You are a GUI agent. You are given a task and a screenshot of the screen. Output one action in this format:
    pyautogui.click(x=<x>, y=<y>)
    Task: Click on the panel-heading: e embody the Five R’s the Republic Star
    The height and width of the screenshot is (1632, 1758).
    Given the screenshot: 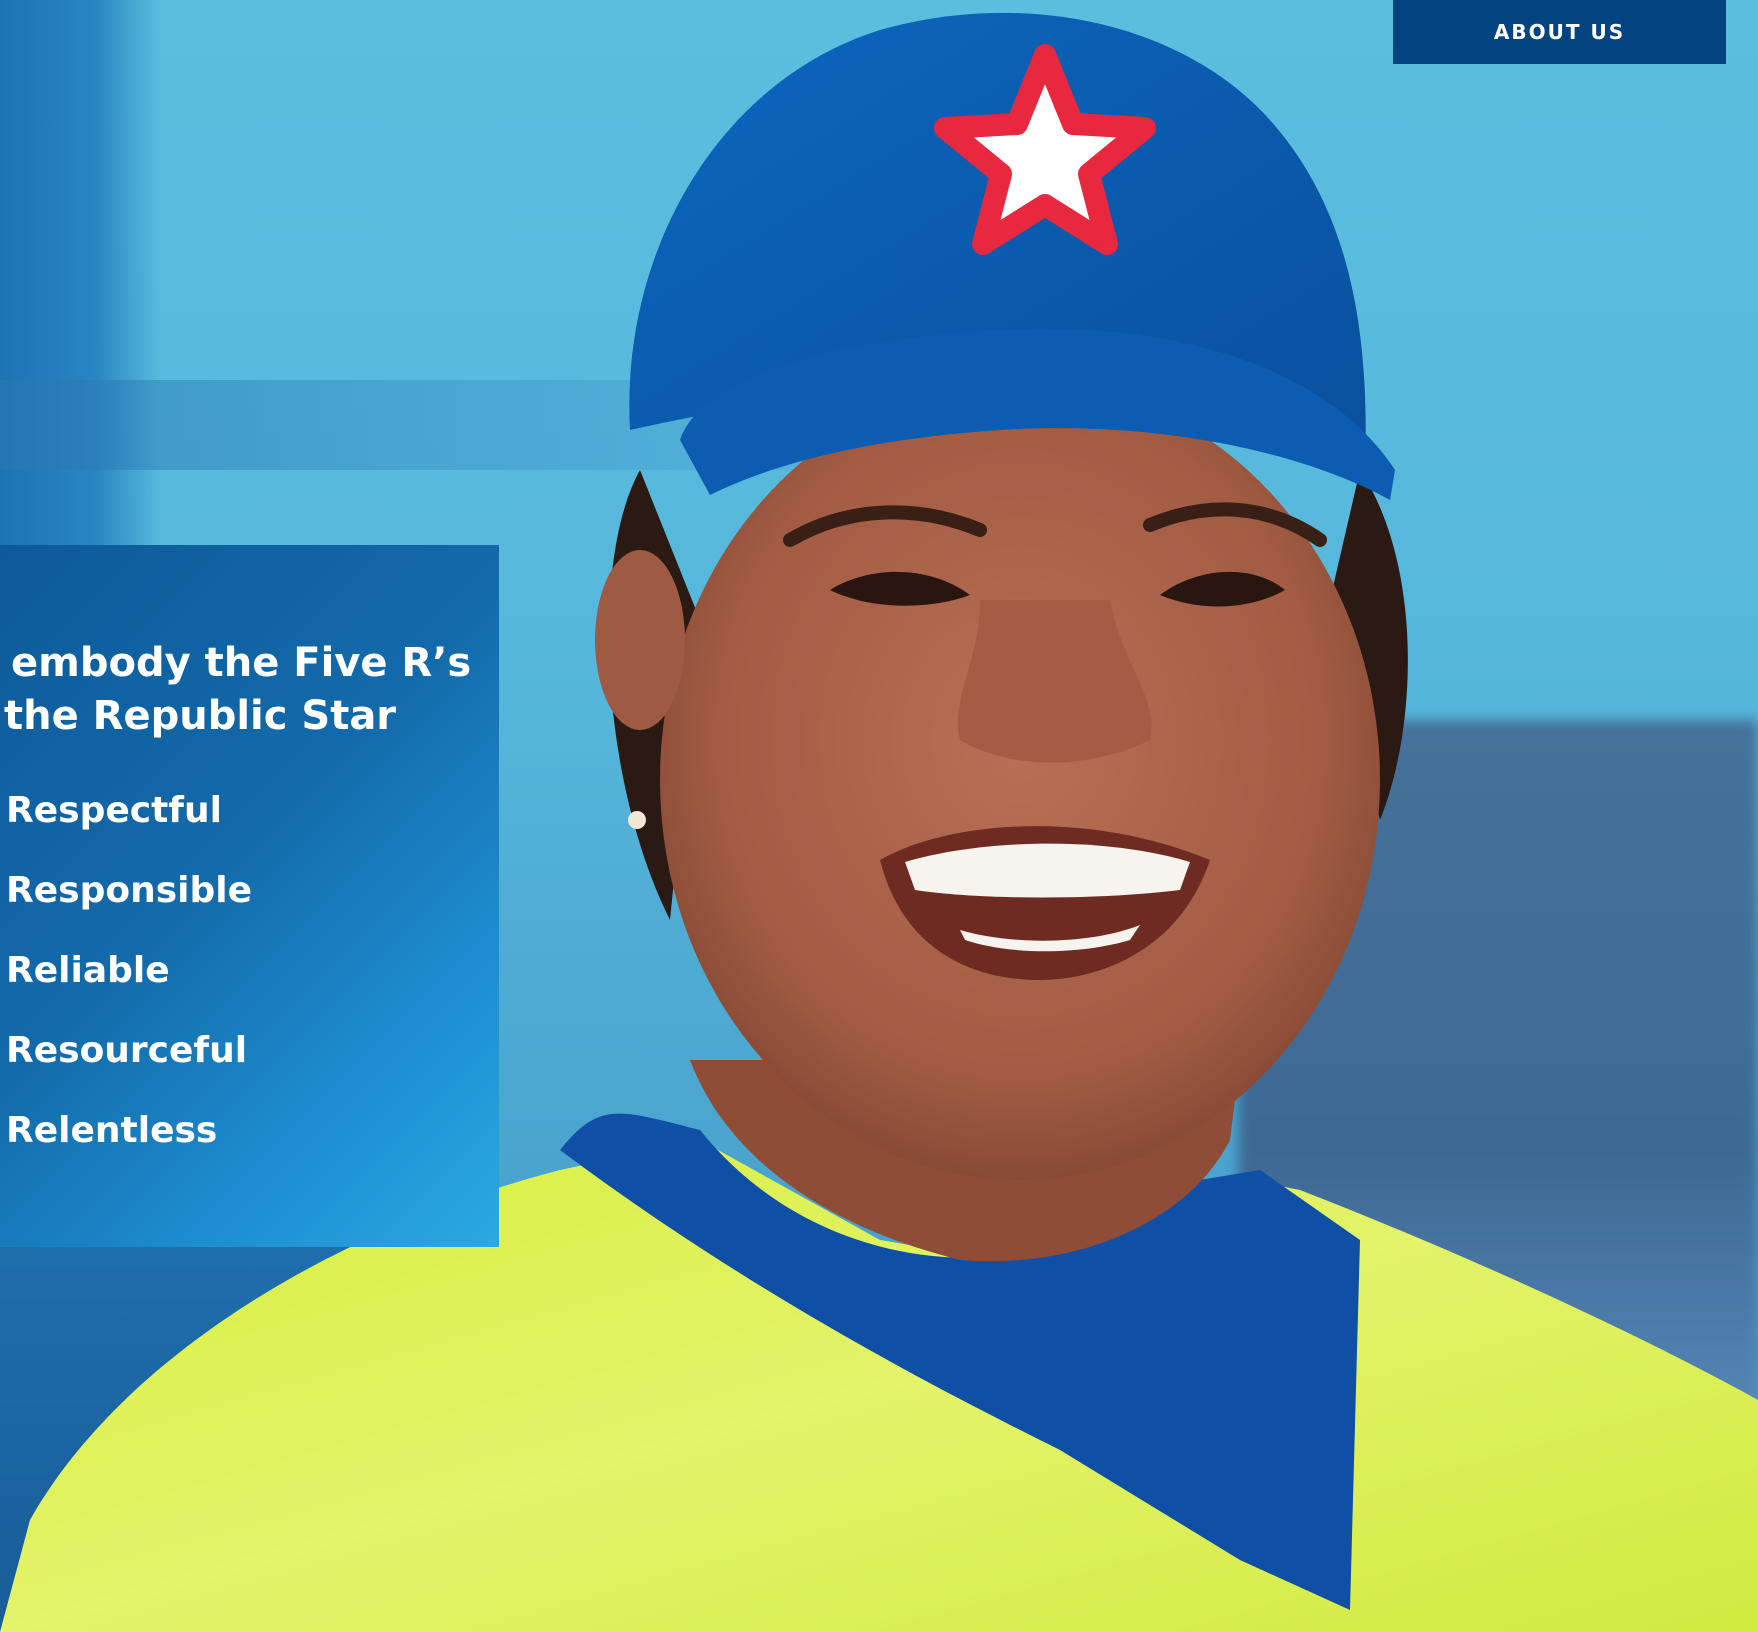 What is the action you would take?
    pyautogui.click(x=245, y=690)
    